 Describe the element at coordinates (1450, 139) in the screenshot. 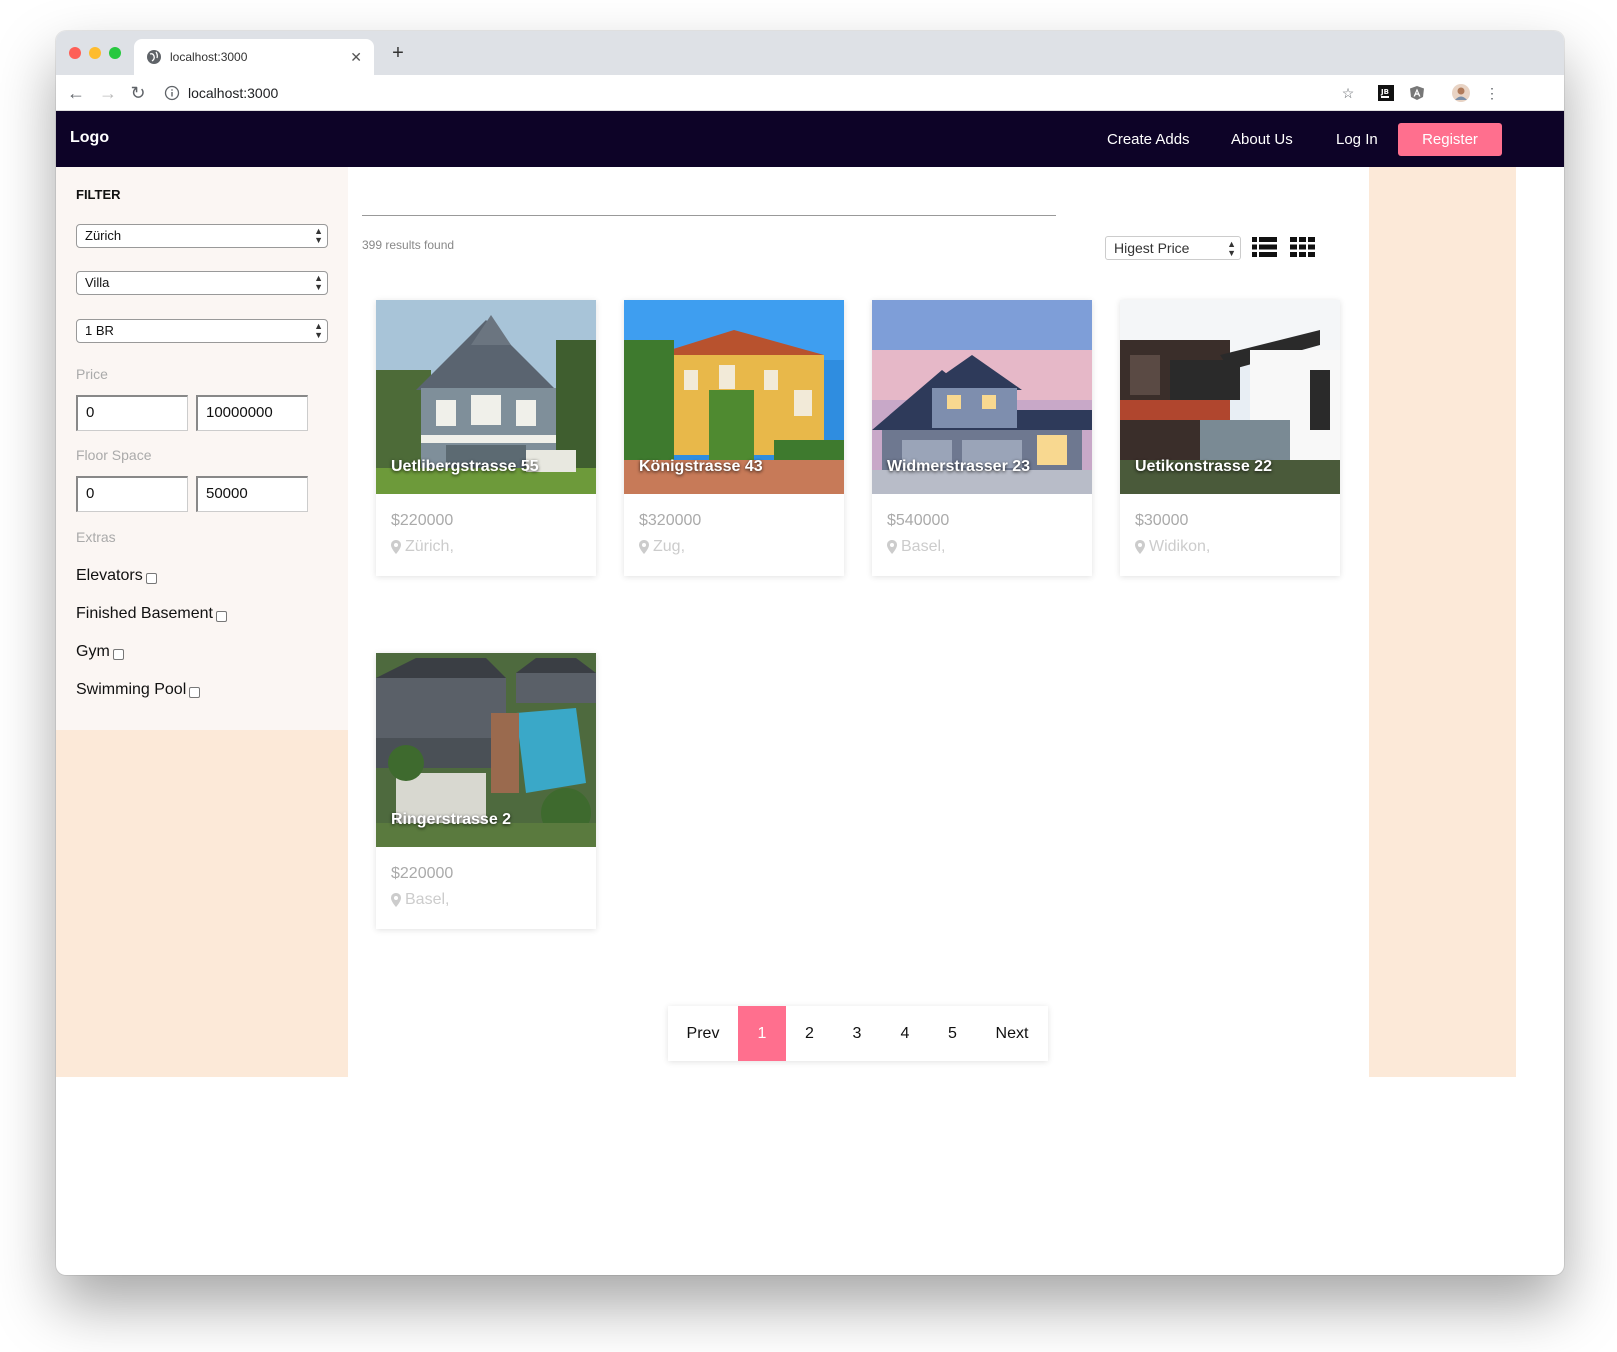

I see `register-button: Register` at that location.